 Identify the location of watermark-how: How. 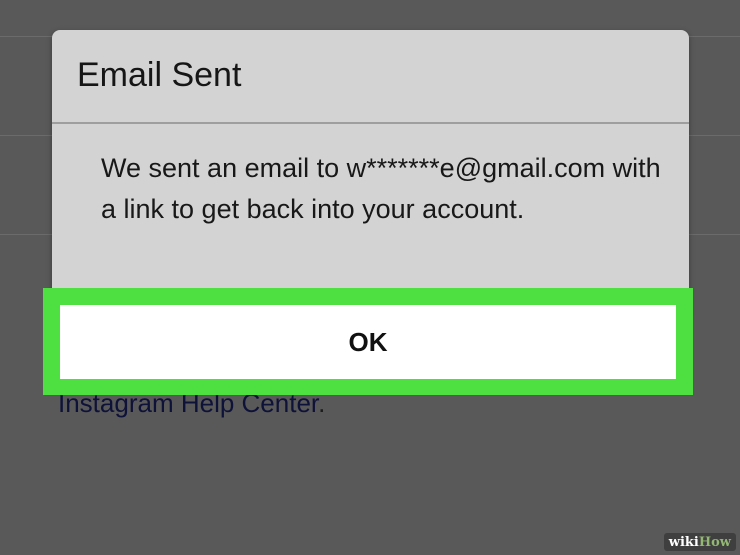
(714, 542).